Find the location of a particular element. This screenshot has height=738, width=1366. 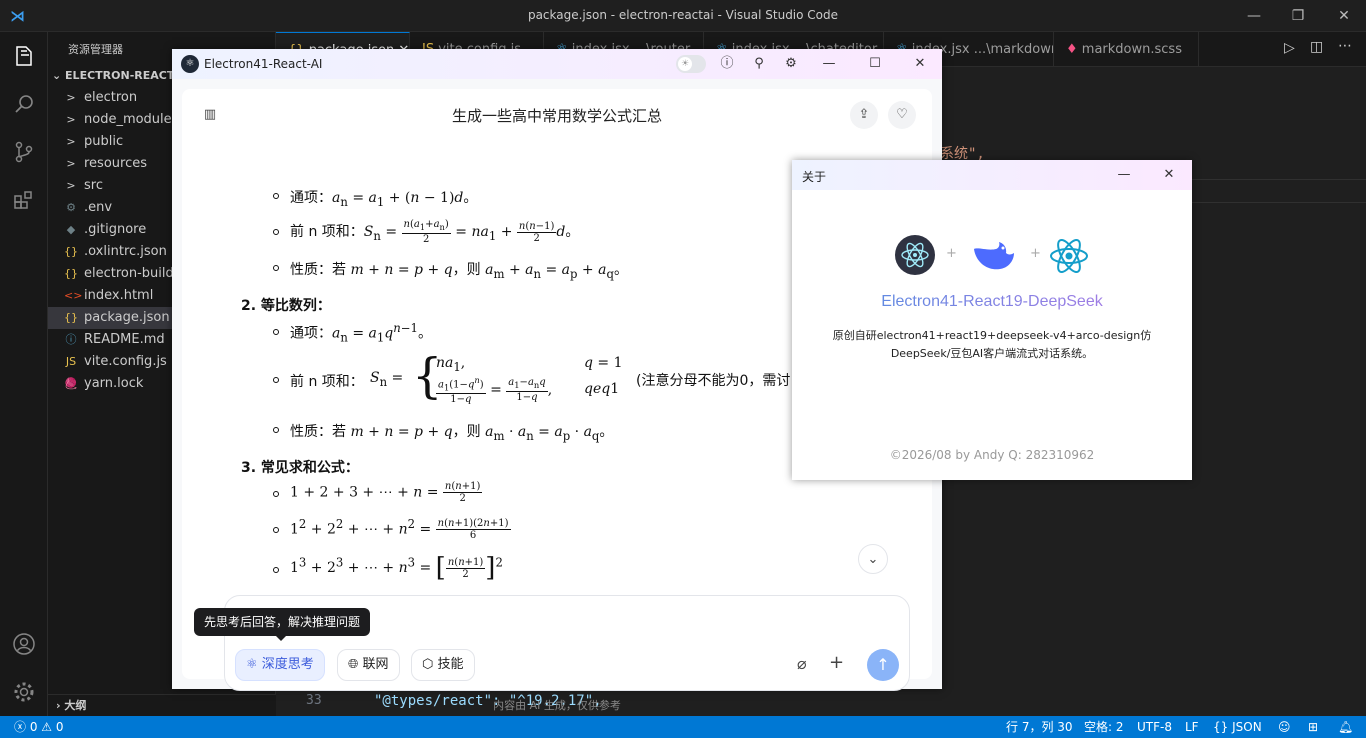

attach-icon: ⌀ is located at coordinates (802, 663).